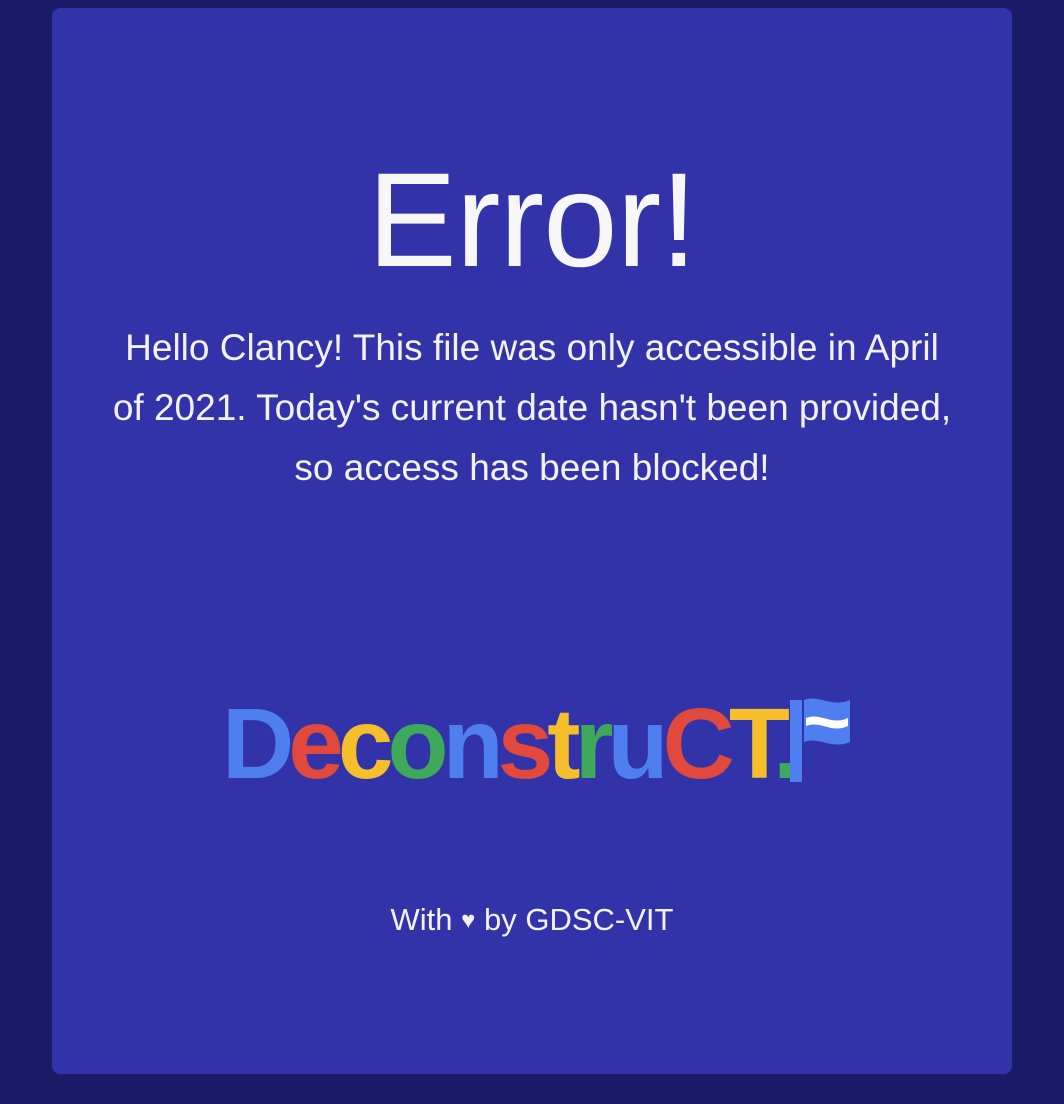 The image size is (1064, 1104). What do you see at coordinates (421, 919) in the screenshot?
I see `footer-prefix: With` at bounding box center [421, 919].